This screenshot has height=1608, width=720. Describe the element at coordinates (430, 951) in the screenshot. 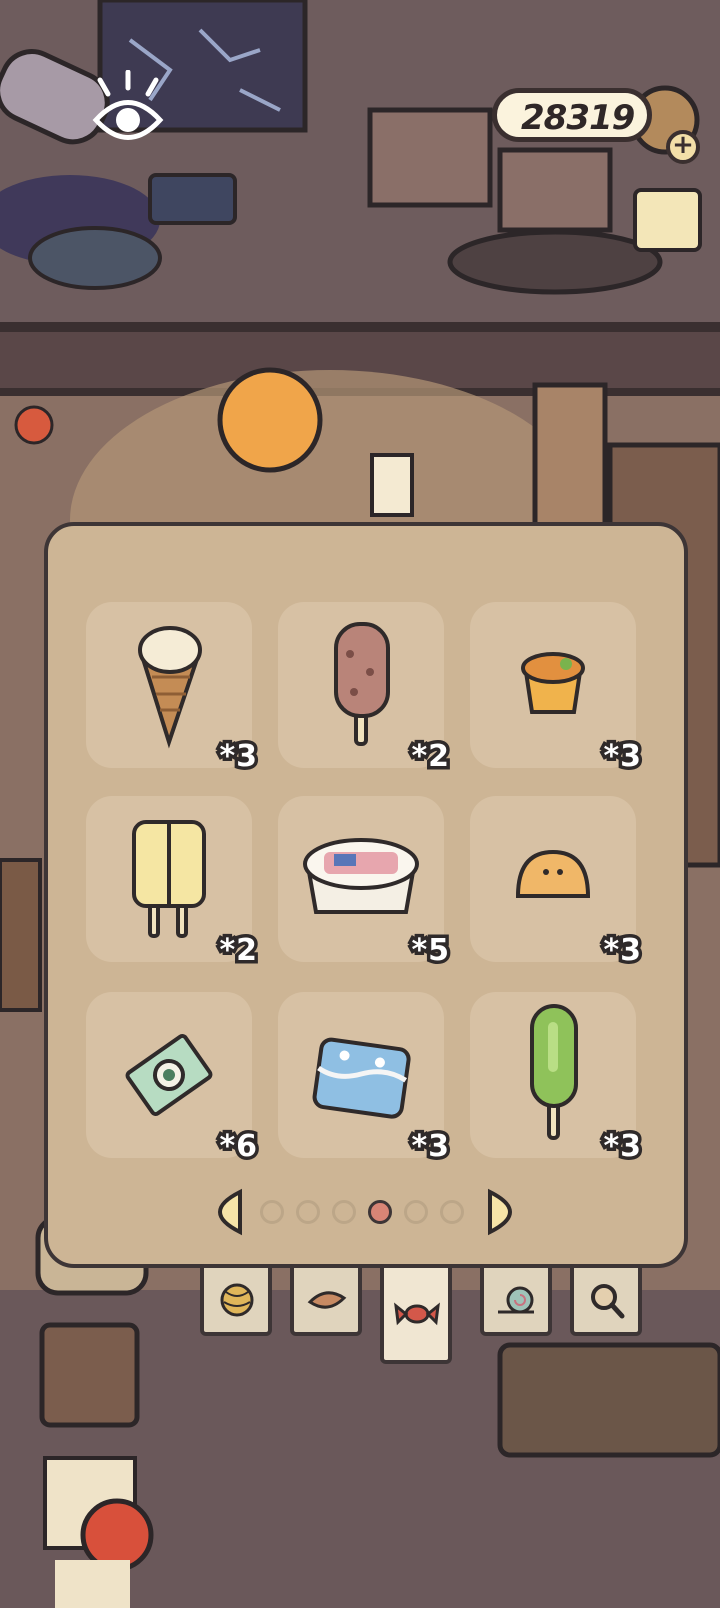

I see `item-count: *5` at that location.